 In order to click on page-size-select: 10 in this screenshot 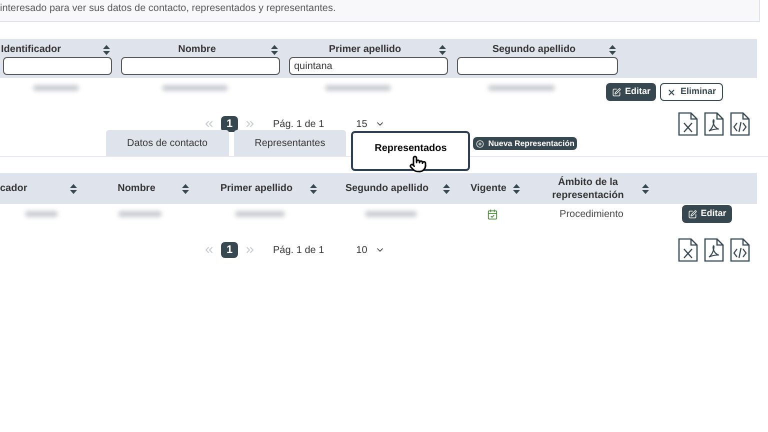, I will do `click(371, 250)`.